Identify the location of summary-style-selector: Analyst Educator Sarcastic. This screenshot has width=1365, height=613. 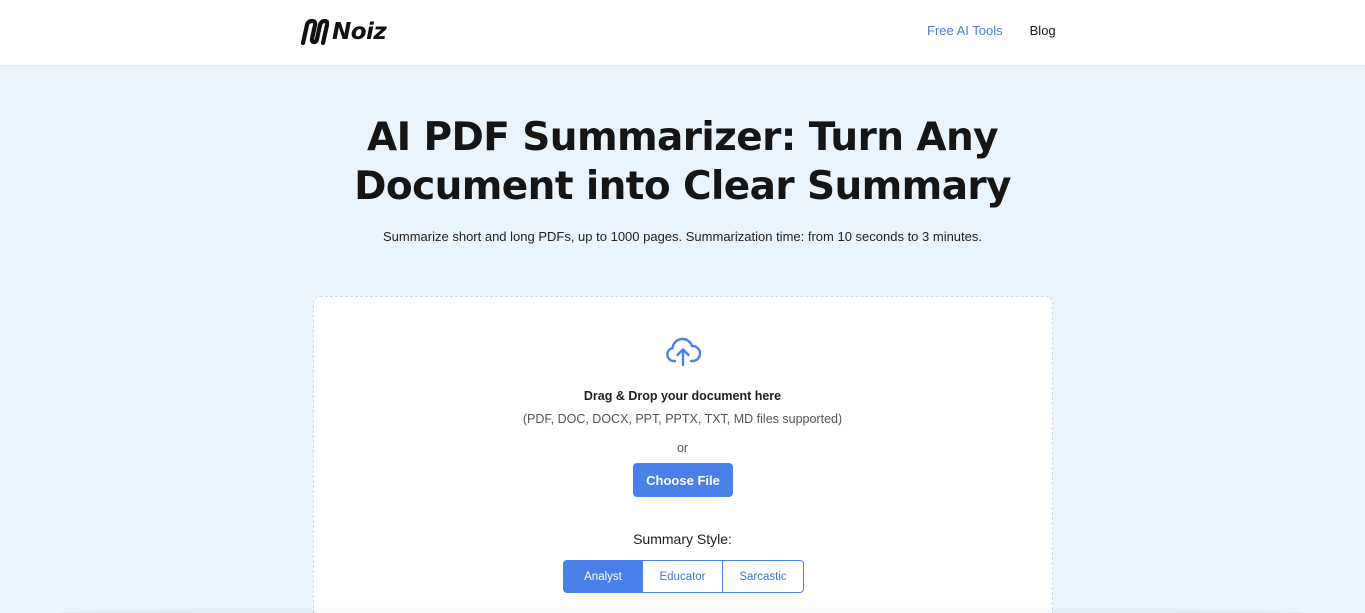
(683, 576).